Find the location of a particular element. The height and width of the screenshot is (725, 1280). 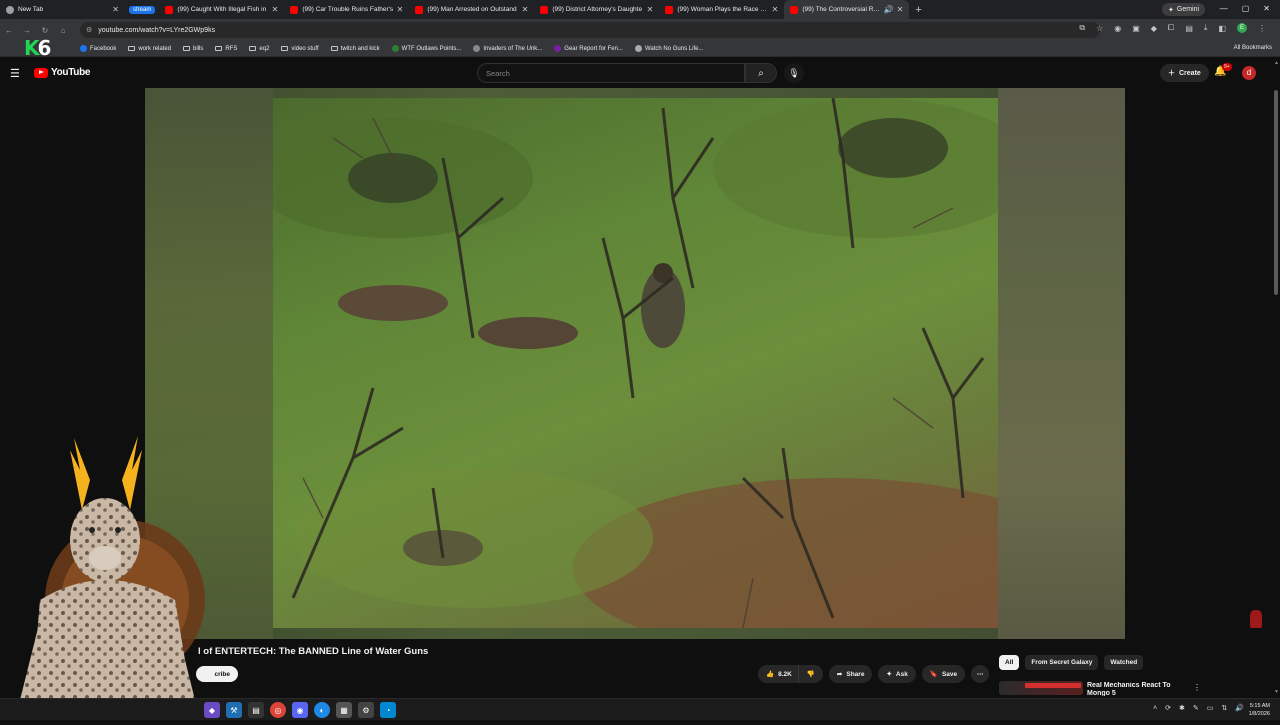

menu-kebab-icon: ⋮ is located at coordinates (1262, 28).